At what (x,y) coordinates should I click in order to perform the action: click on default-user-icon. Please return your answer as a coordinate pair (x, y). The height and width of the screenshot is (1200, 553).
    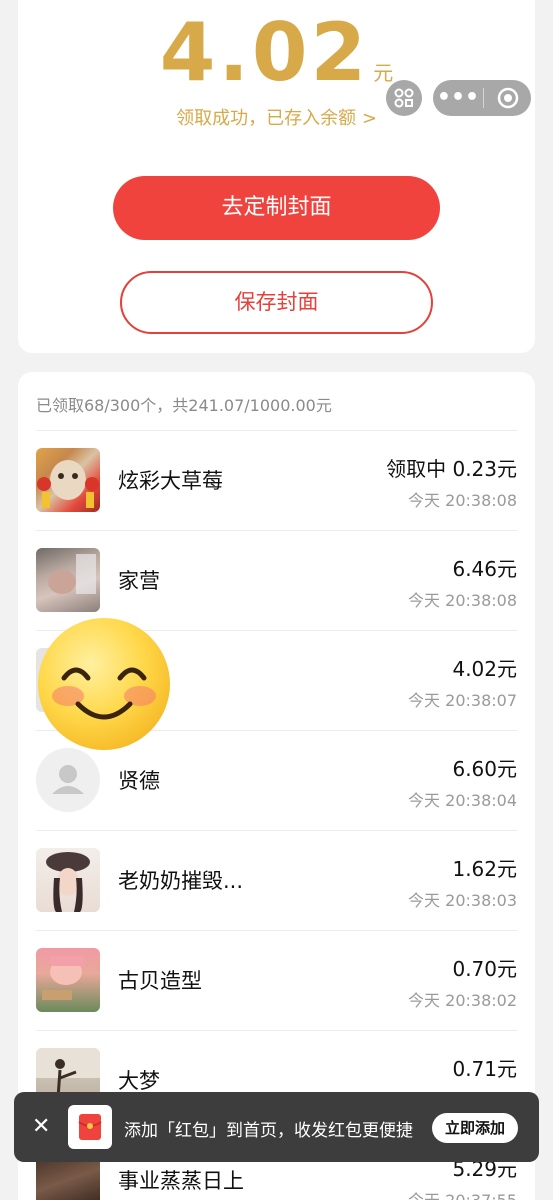
    Looking at the image, I should click on (68, 779).